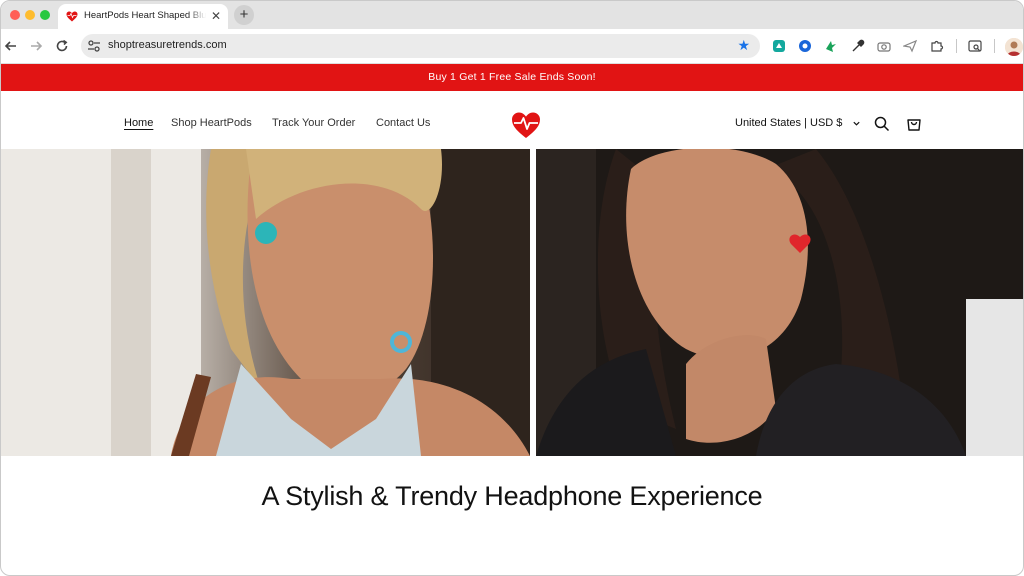 Image resolution: width=1024 pixels, height=576 pixels. I want to click on browser-toolbar: shoptreasuretrends.com ★, so click(512, 46).